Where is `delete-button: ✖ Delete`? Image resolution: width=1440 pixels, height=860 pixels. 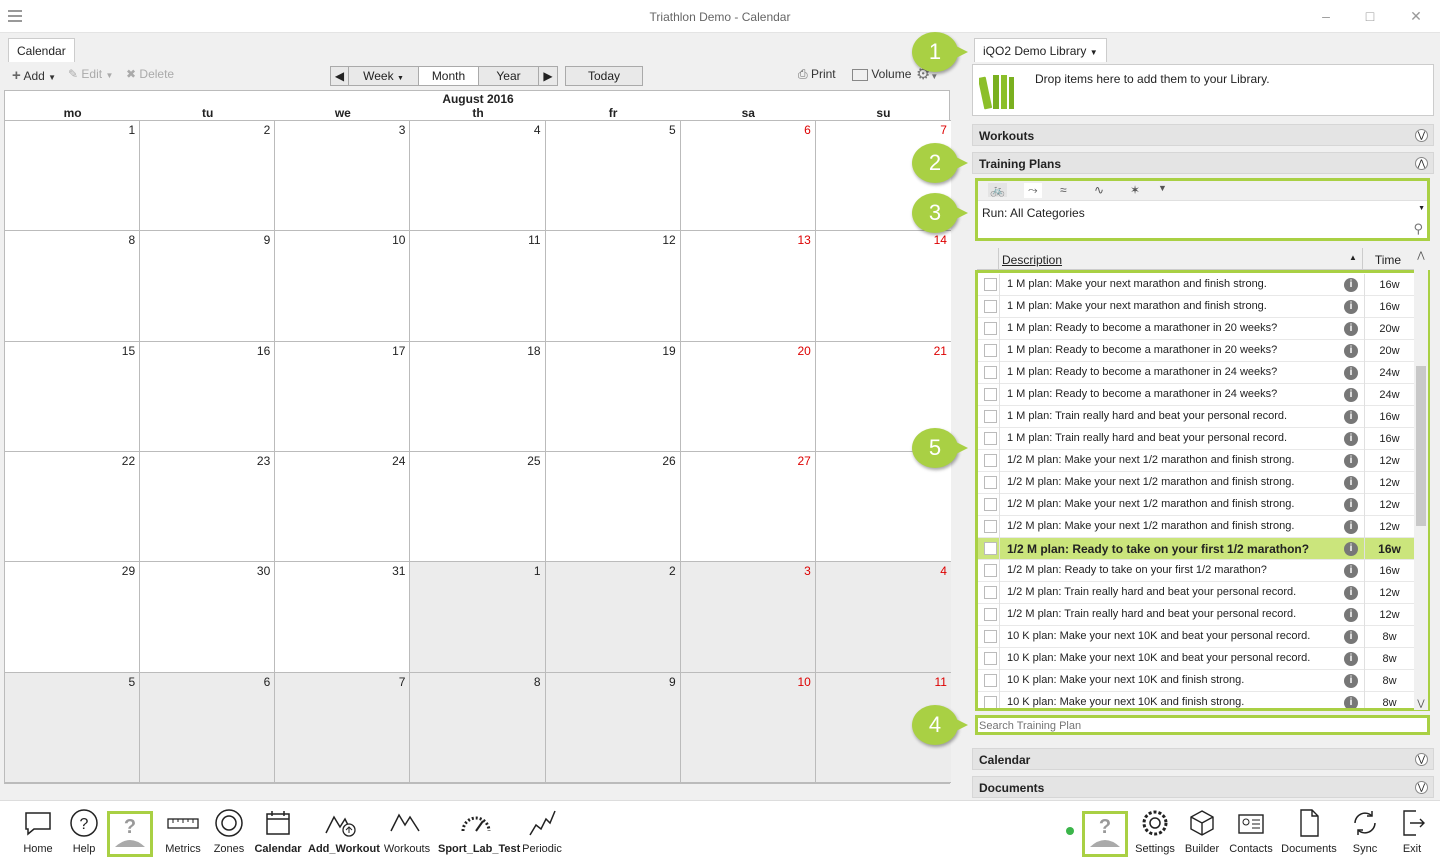
delete-button: ✖ Delete is located at coordinates (150, 74).